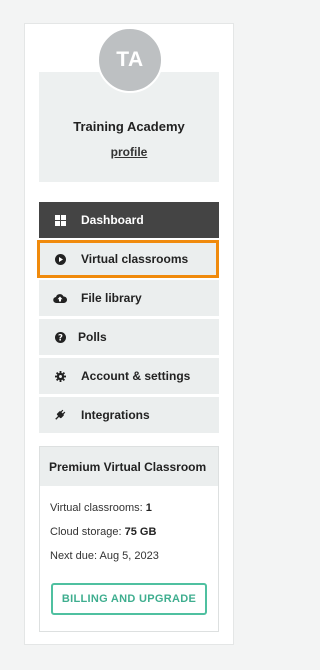  I want to click on billing-upgrade-button: BILLING AND UPGRADE, so click(129, 599).